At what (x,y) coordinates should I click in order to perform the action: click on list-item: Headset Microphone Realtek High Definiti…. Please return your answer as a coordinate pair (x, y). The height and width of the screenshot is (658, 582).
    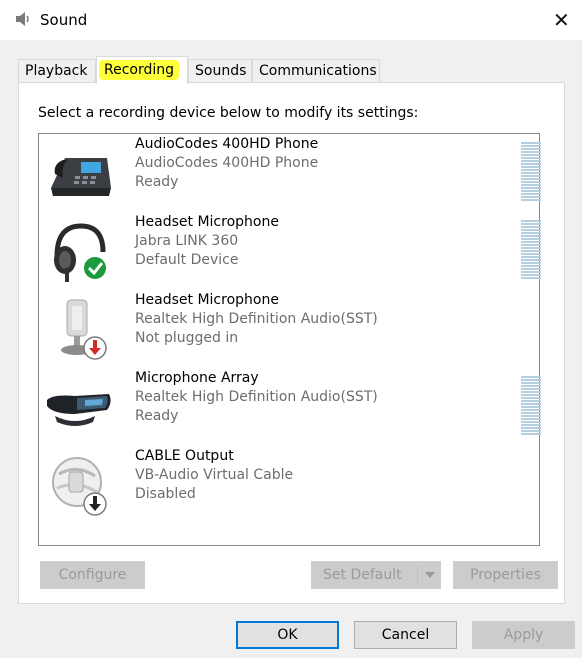
    Looking at the image, I should click on (289, 329).